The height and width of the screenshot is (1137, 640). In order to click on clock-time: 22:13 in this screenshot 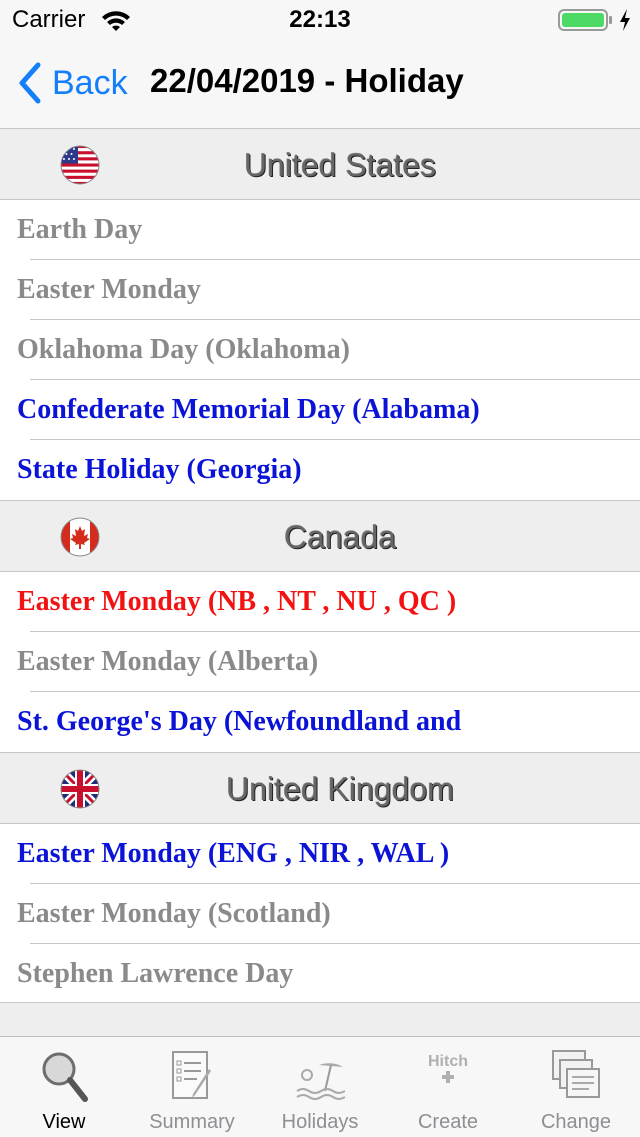, I will do `click(320, 19)`.